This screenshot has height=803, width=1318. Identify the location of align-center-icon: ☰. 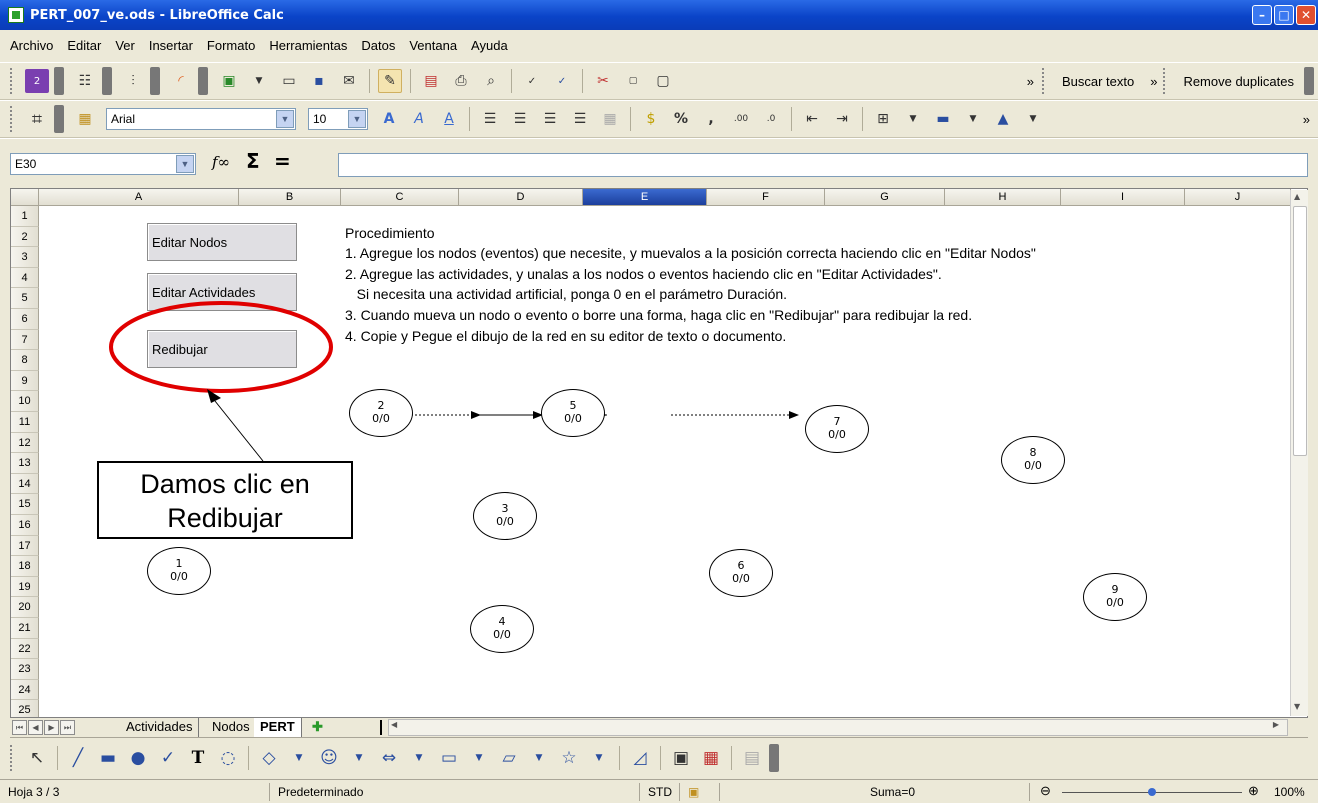
(520, 119).